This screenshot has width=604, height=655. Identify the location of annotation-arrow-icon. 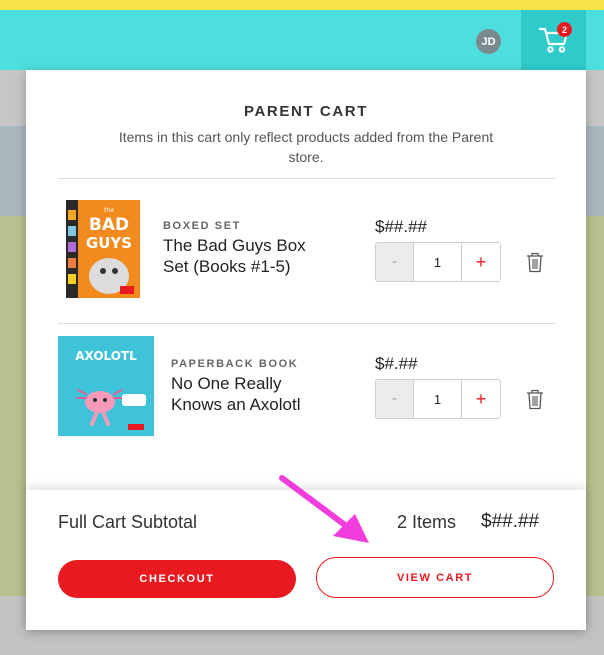
(324, 509).